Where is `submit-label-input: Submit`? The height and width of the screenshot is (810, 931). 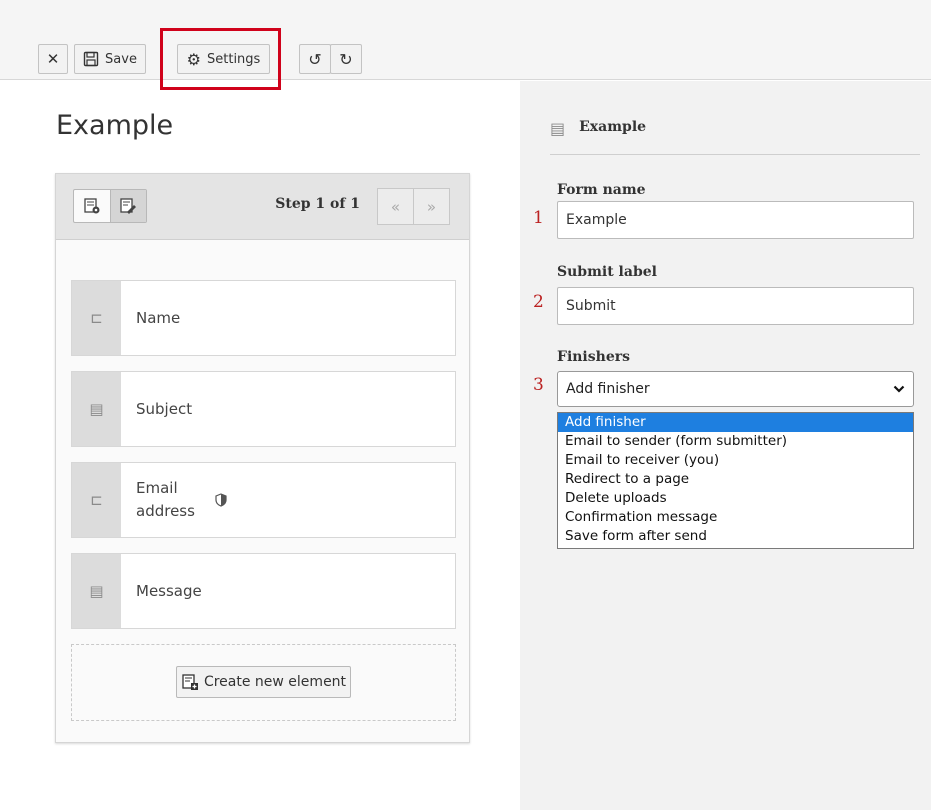 submit-label-input: Submit is located at coordinates (735, 306).